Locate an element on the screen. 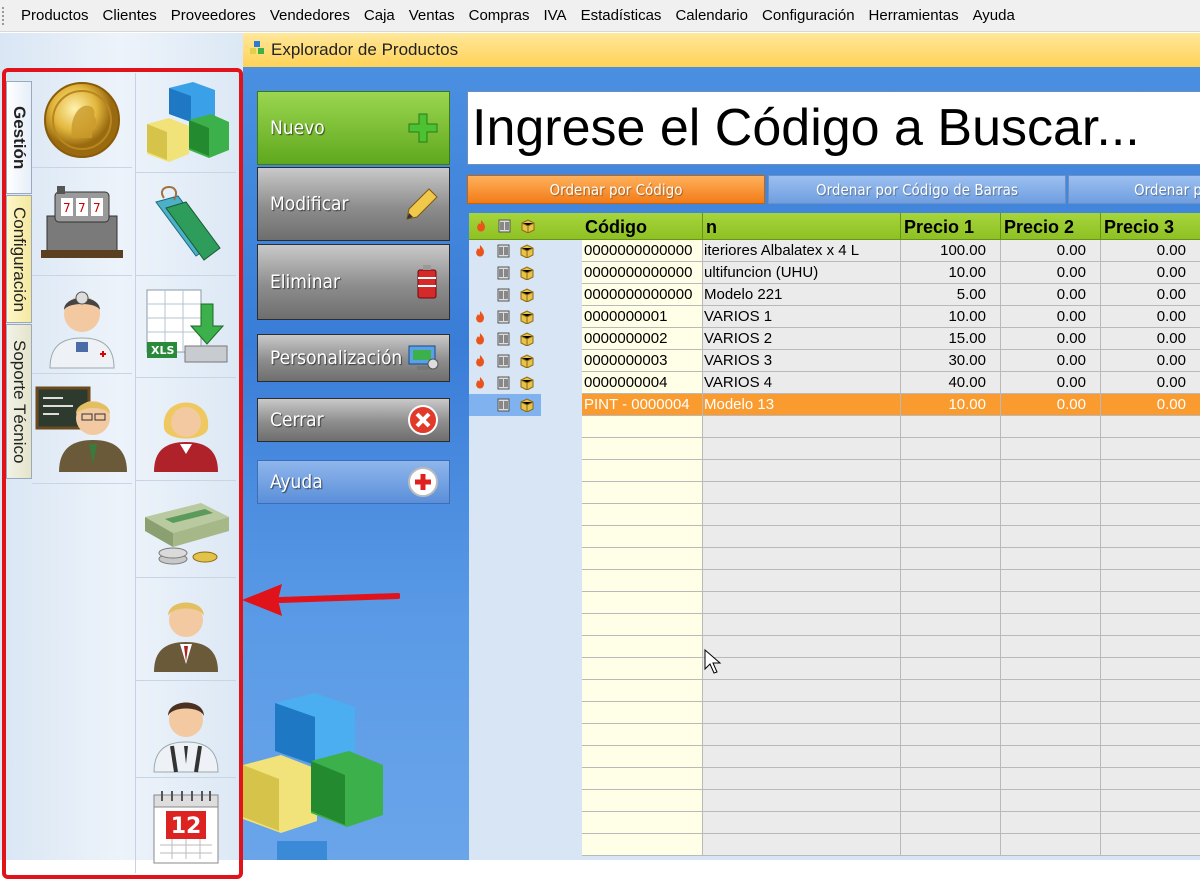 The height and width of the screenshot is (879, 1200). modify-button: Modificar is located at coordinates (353, 204).